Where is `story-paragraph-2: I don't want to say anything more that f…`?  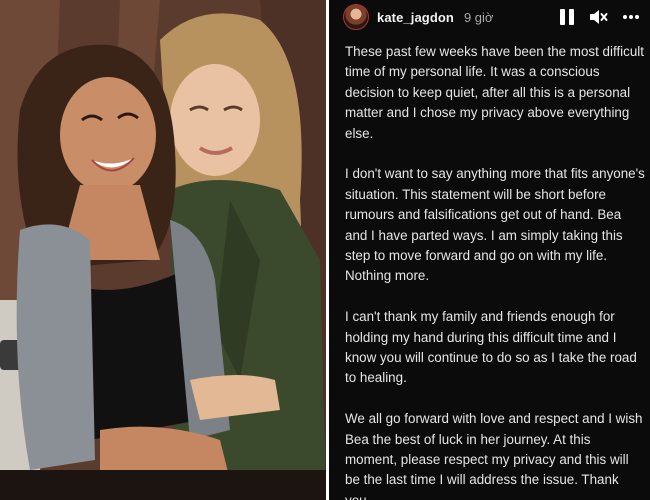
story-paragraph-2: I don't want to say anything more that f… is located at coordinates (495, 225).